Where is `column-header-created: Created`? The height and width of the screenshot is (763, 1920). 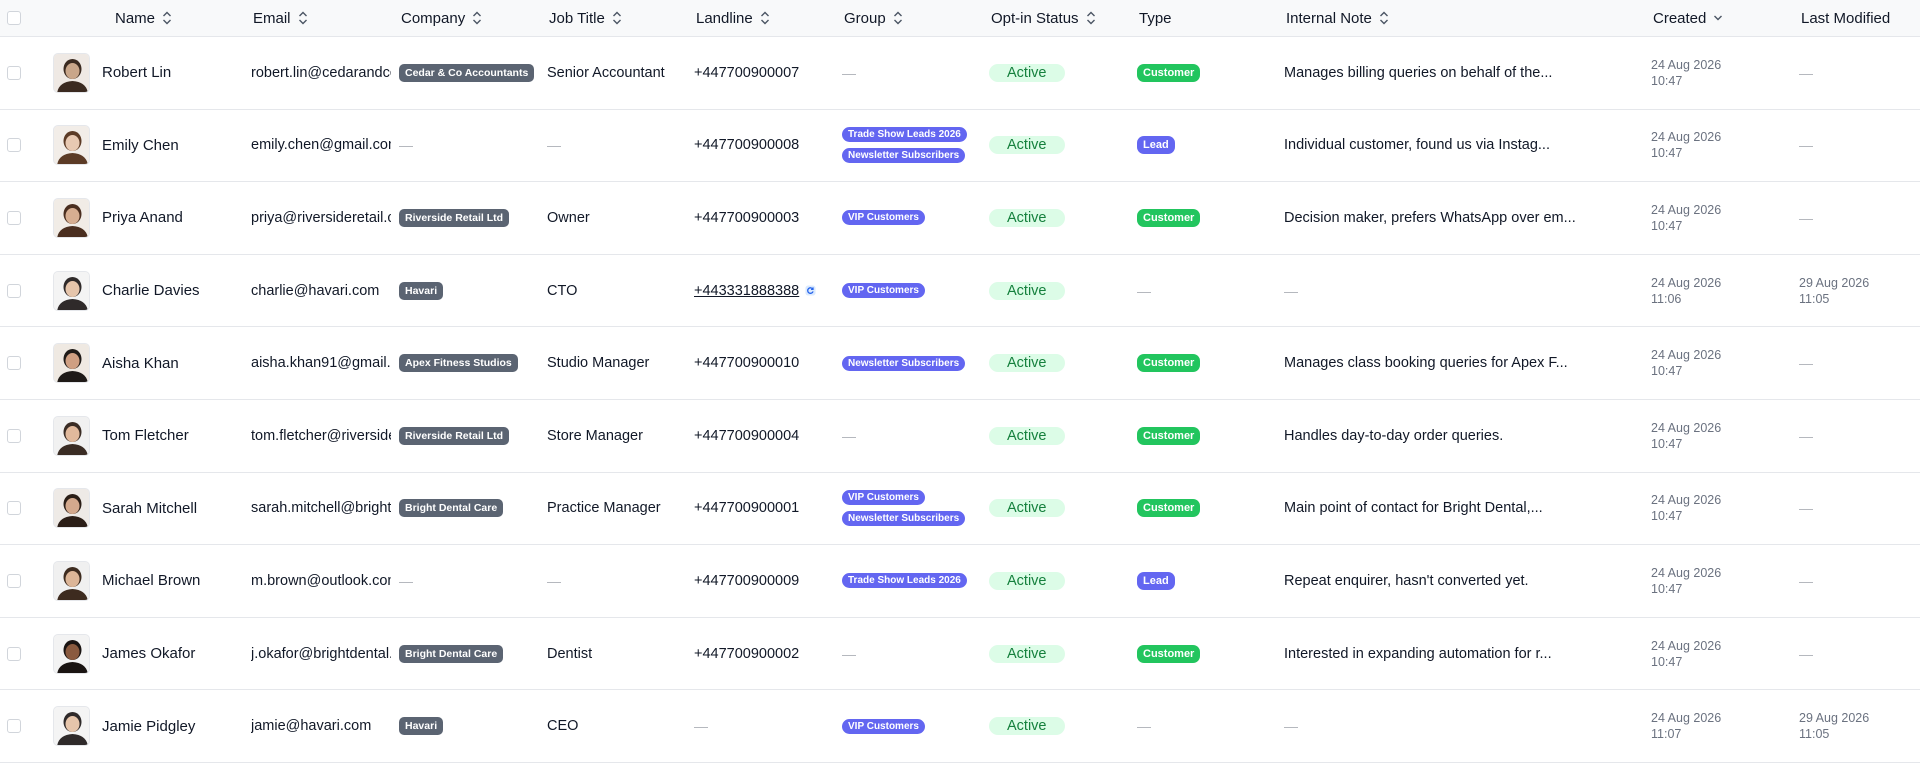 column-header-created: Created is located at coordinates (1688, 18).